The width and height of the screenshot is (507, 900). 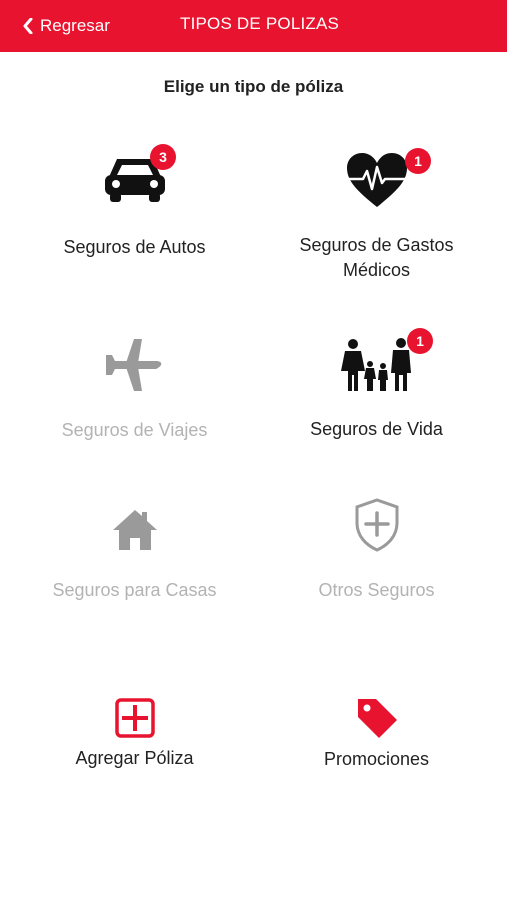 What do you see at coordinates (28, 26) in the screenshot?
I see `chevron-left-icon` at bounding box center [28, 26].